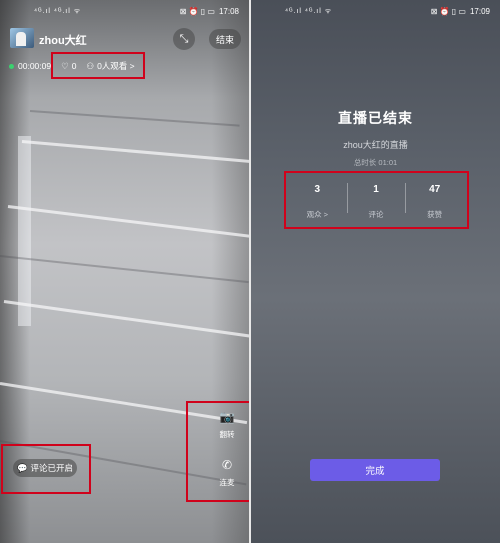  Describe the element at coordinates (375, 118) in the screenshot. I see `page-title: 直播已结束` at that location.